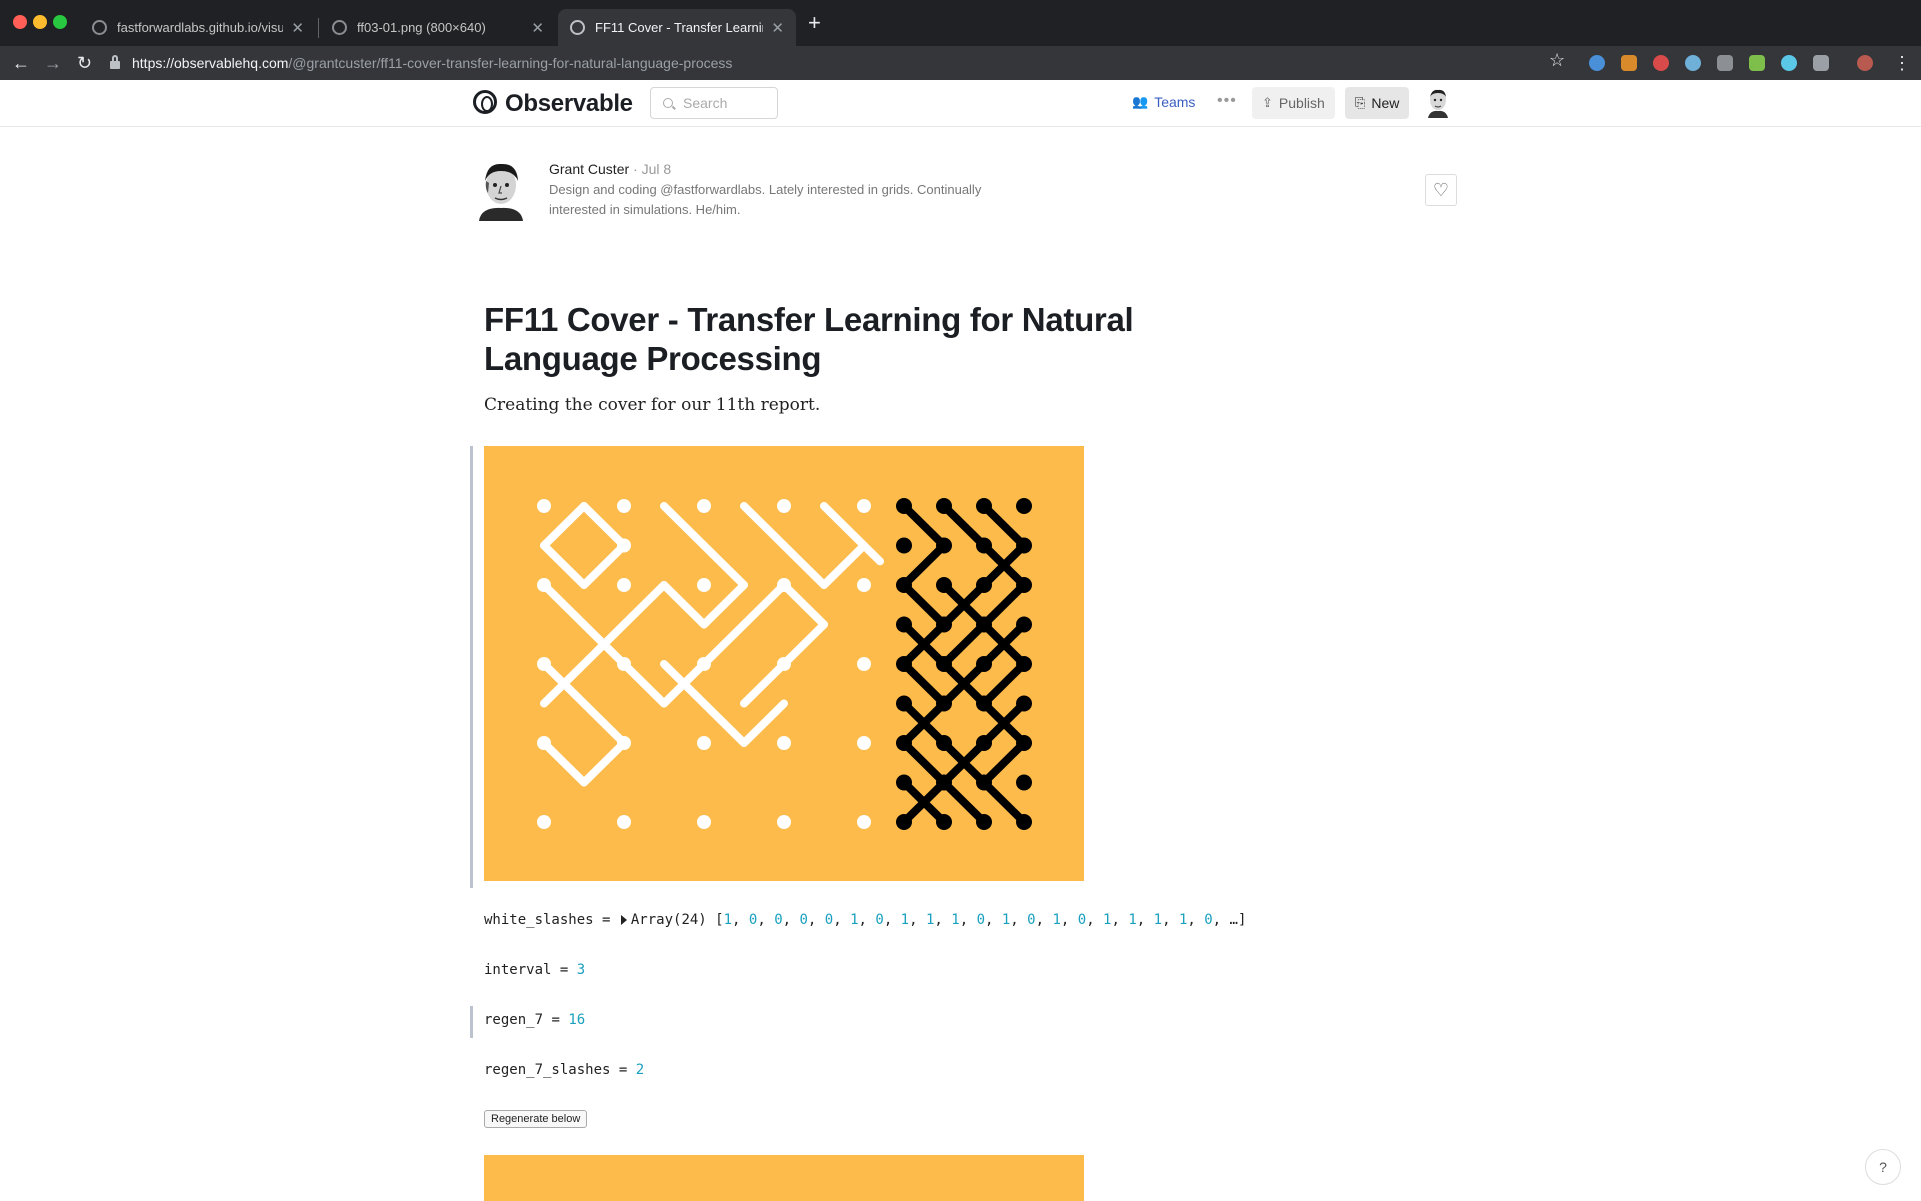 The width and height of the screenshot is (1921, 1201). I want to click on reload-icon: ↻, so click(84, 63).